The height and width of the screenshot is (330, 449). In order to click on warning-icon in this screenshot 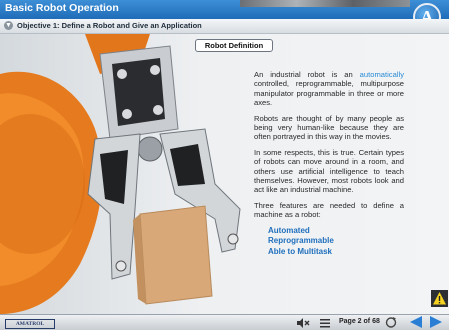, I will do `click(439, 298)`.